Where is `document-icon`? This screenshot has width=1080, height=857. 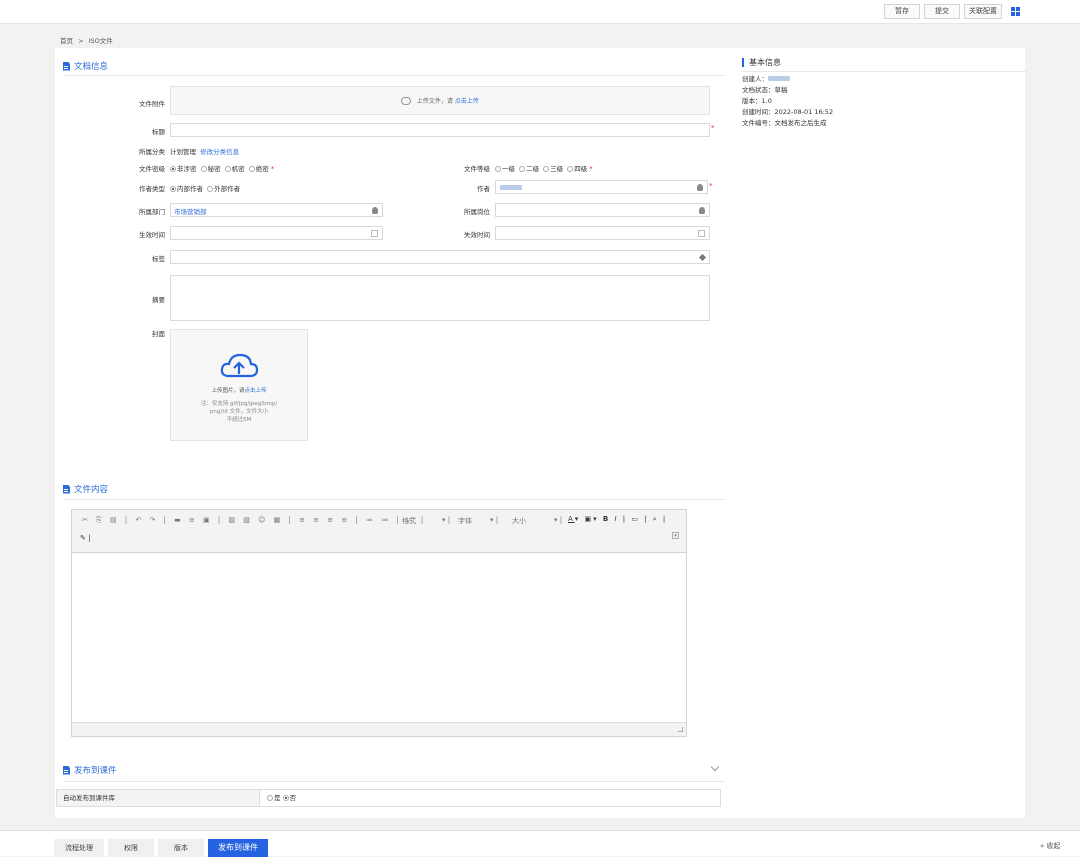 document-icon is located at coordinates (66, 66).